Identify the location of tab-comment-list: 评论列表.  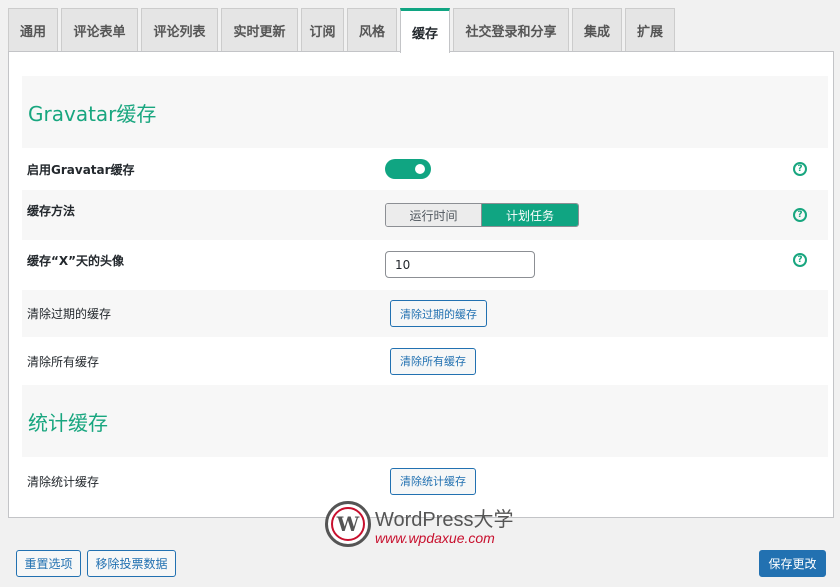
(179, 30).